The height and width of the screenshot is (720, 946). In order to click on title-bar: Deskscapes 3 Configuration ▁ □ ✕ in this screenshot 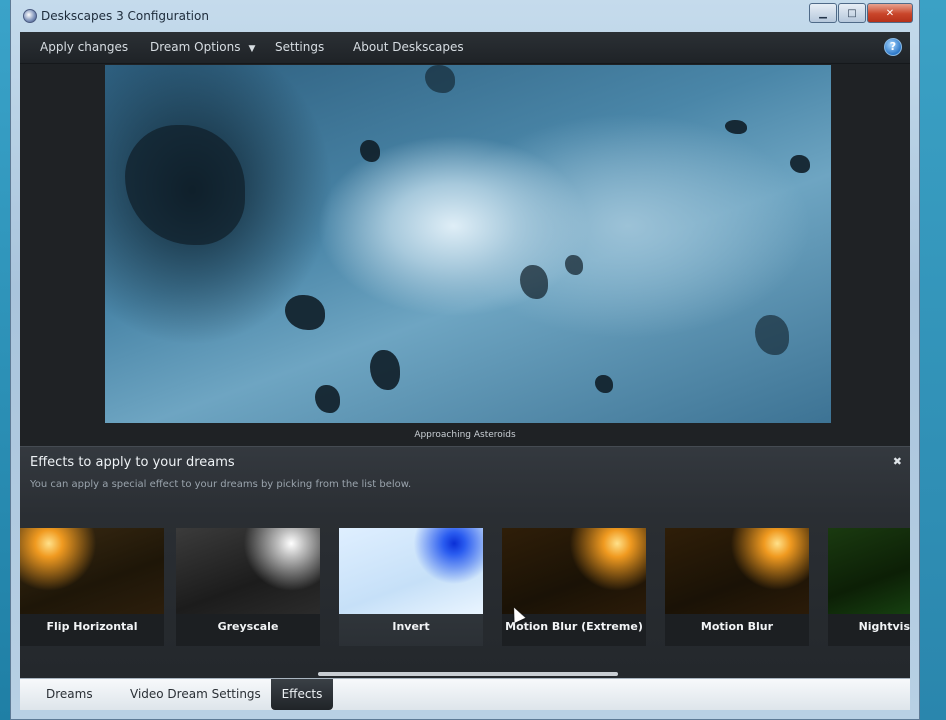, I will do `click(465, 16)`.